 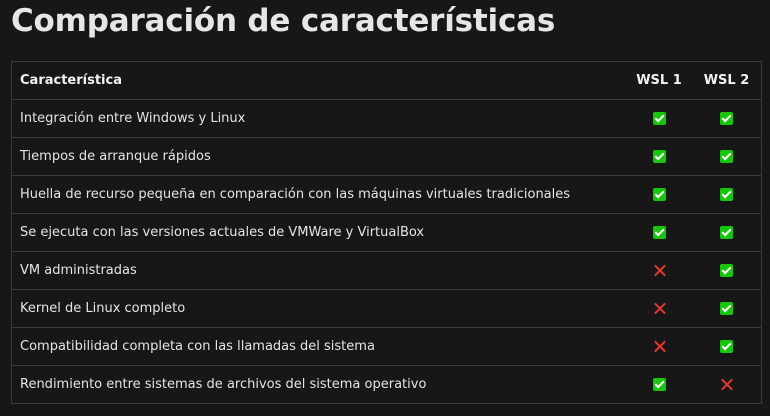 I want to click on table-row: Integración entre Windows y Linux, so click(x=386, y=118).